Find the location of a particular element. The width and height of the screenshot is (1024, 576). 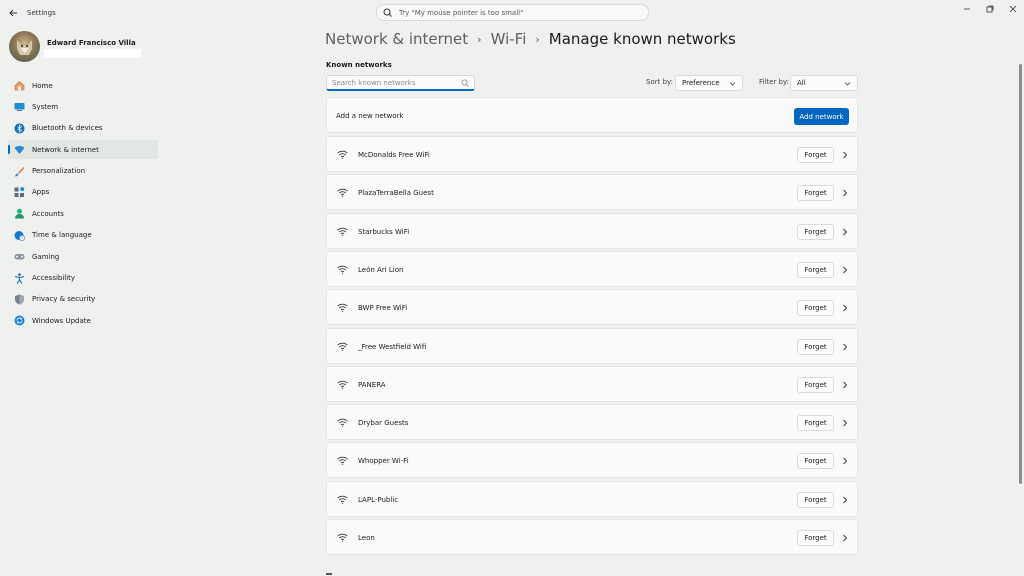

network-row: LAPL-Public Forget is located at coordinates (592, 498).